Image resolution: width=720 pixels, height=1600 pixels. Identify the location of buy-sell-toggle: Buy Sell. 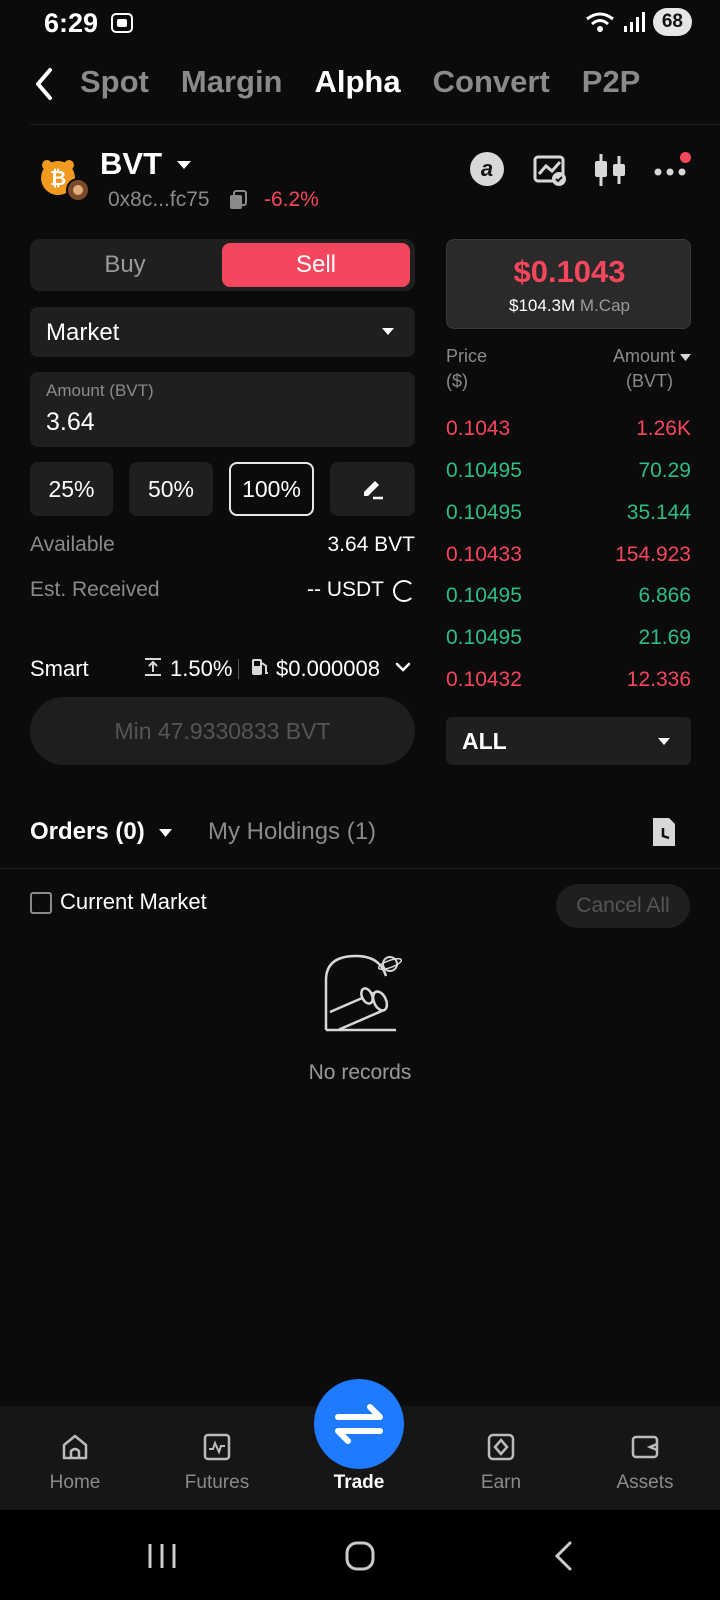
(222, 265).